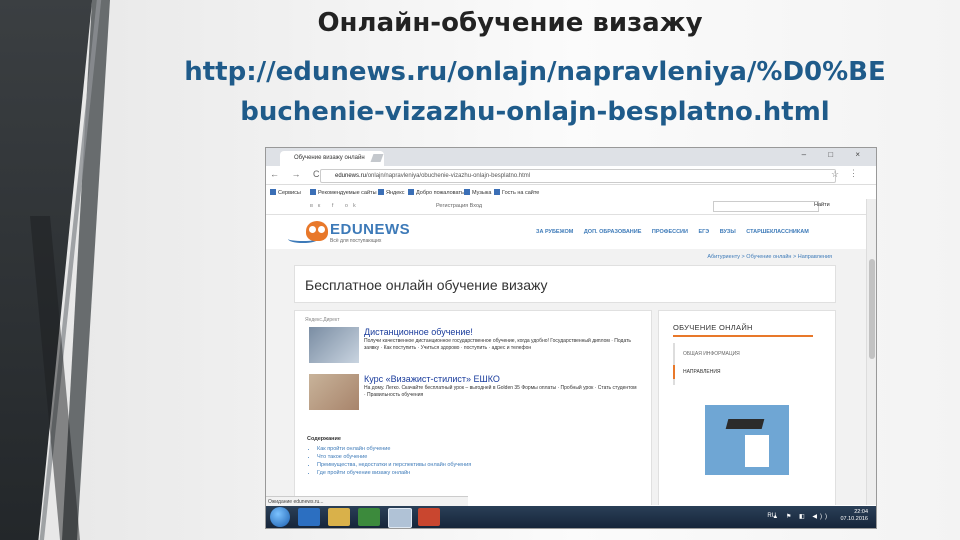  Describe the element at coordinates (554, 232) in the screenshot. I see `nav-item: ЗА РУБЕЖОМ` at that location.